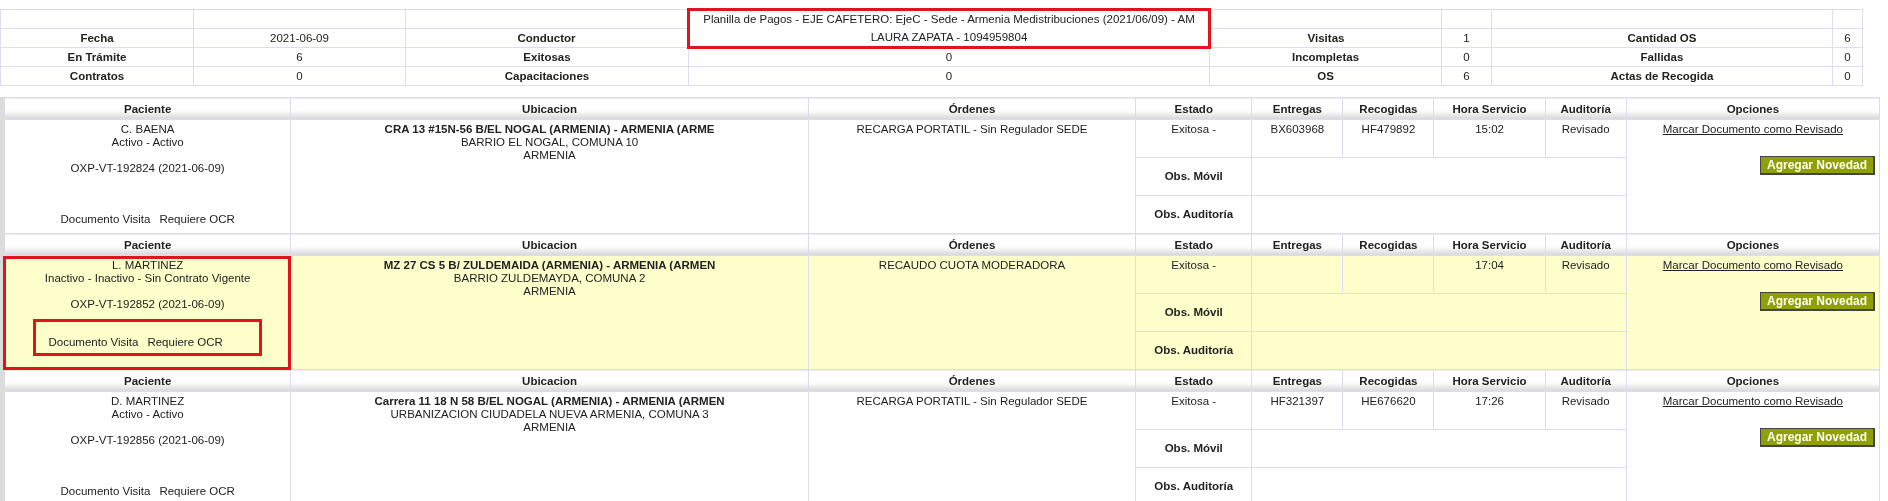 The height and width of the screenshot is (501, 1888). Describe the element at coordinates (1662, 38) in the screenshot. I see `summary-label: Cantidad OS` at that location.